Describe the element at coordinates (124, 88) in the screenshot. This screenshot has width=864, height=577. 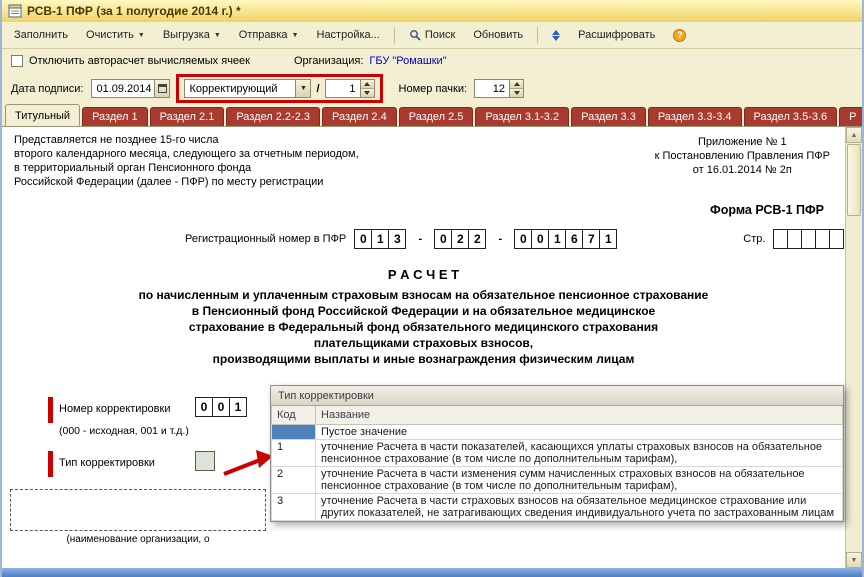
I see `signature-date-value: 01.09.2014` at that location.